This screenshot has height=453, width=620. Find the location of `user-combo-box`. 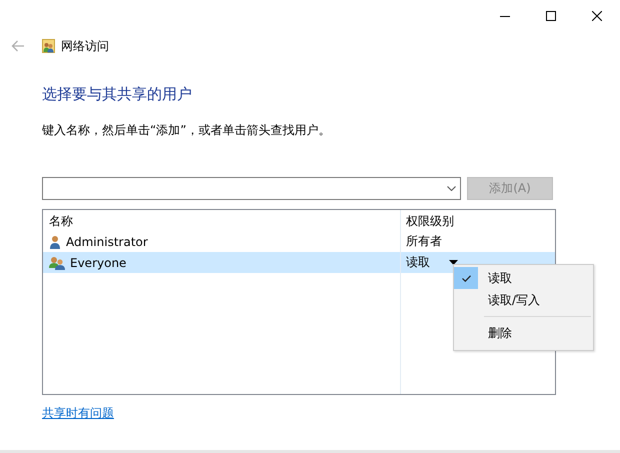

user-combo-box is located at coordinates (251, 188).